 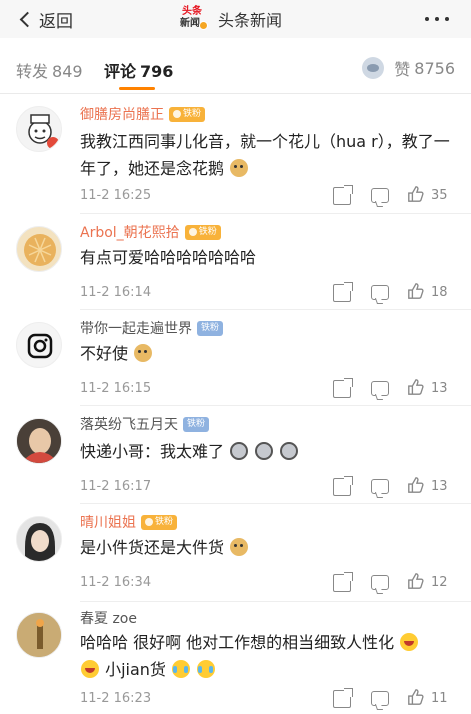 I want to click on chef-avatar-icon, so click(x=43, y=131).